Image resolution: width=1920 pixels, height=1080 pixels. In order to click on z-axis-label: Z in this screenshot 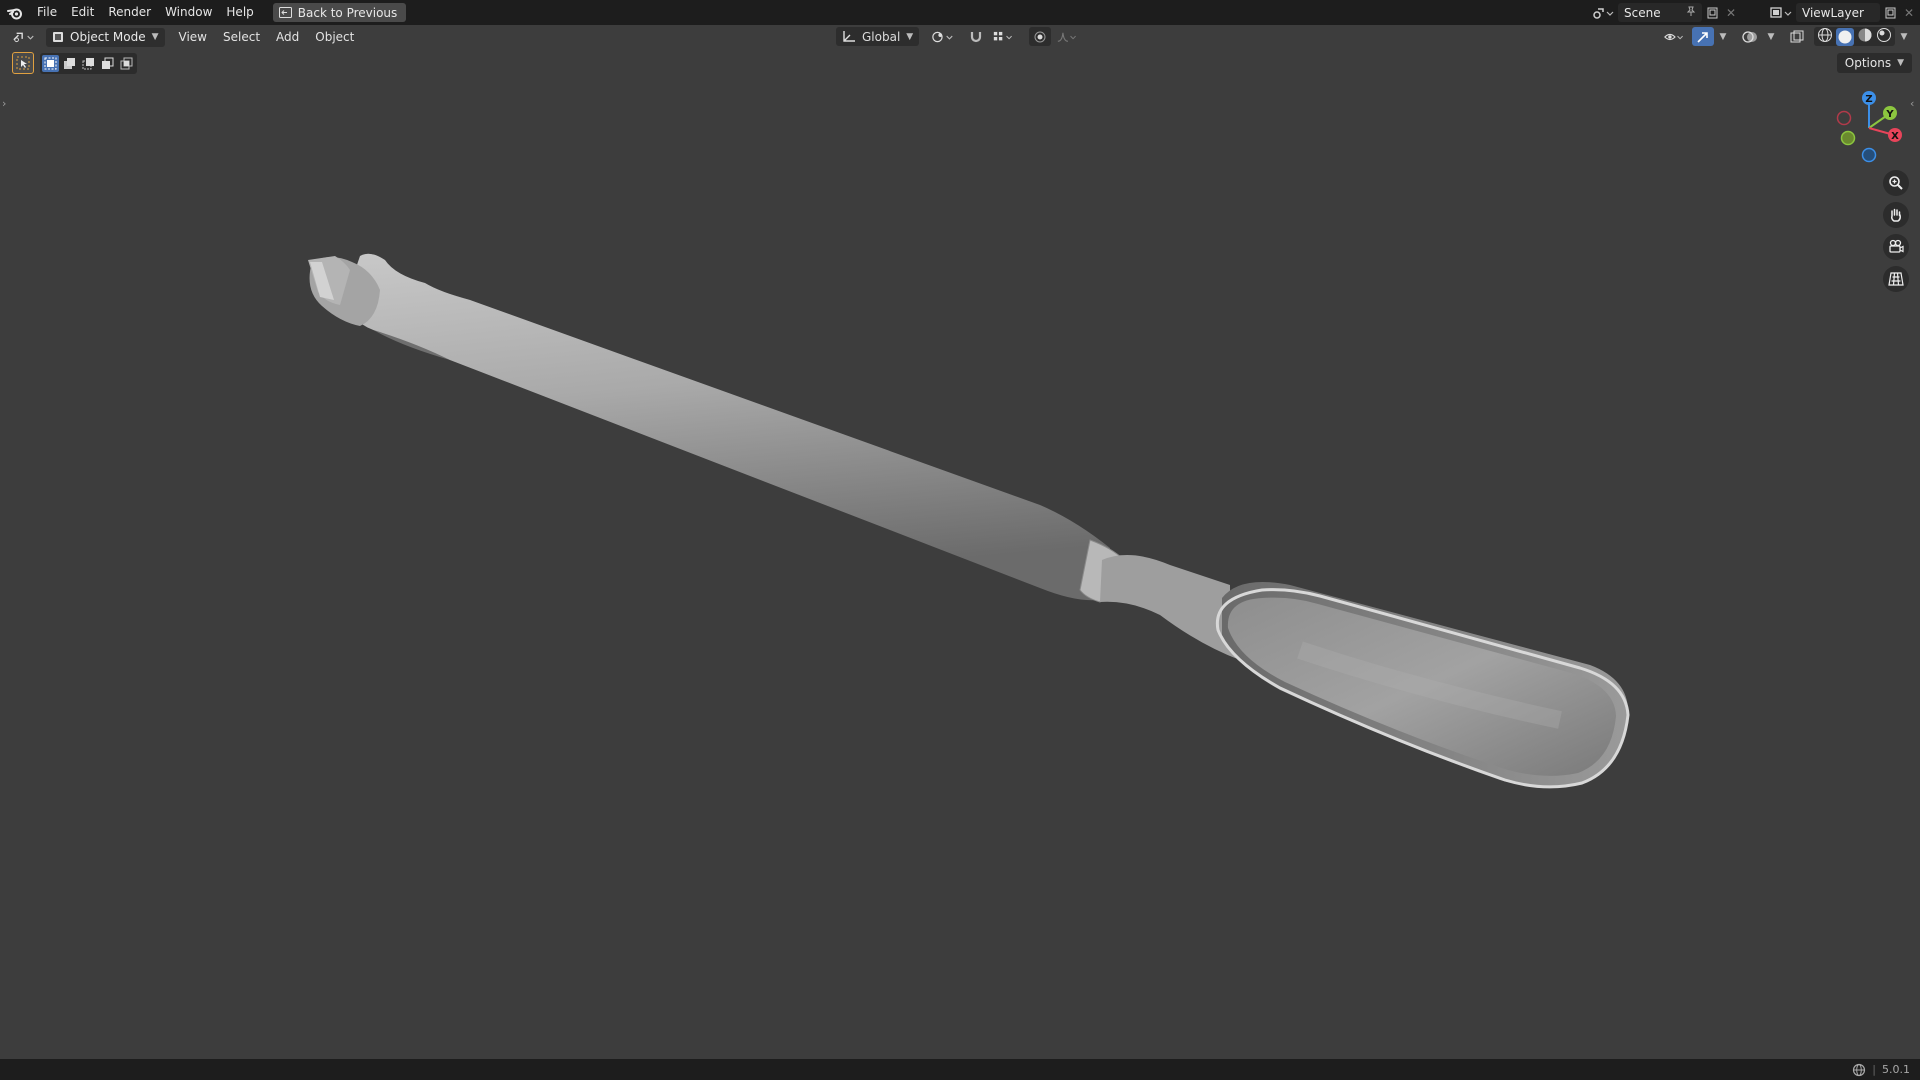, I will do `click(1868, 99)`.